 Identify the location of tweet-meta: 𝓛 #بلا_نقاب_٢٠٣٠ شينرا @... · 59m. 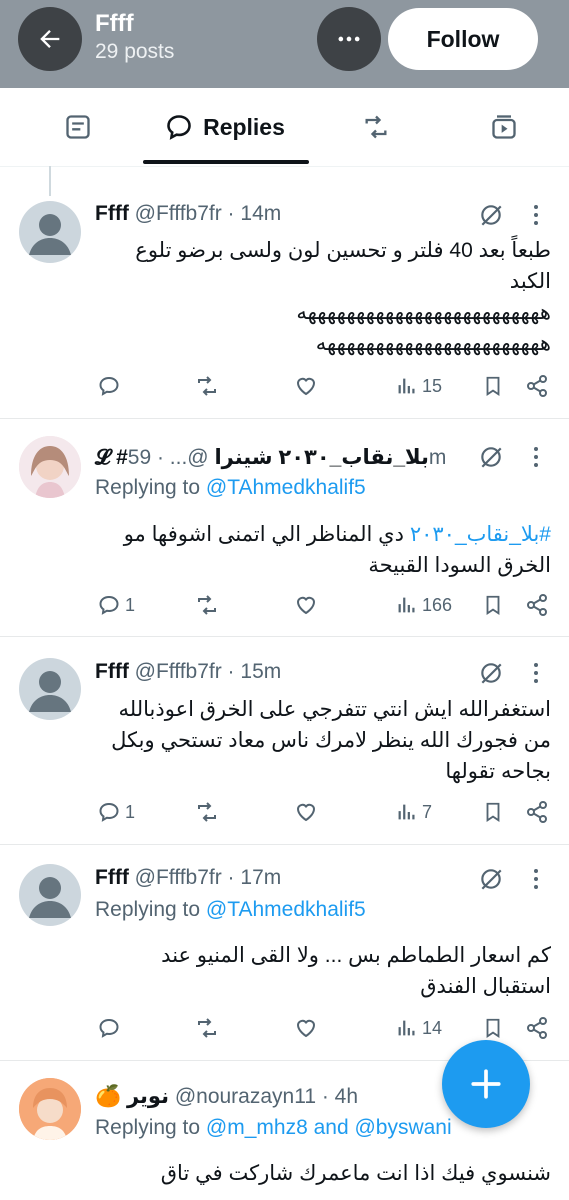
(270, 457).